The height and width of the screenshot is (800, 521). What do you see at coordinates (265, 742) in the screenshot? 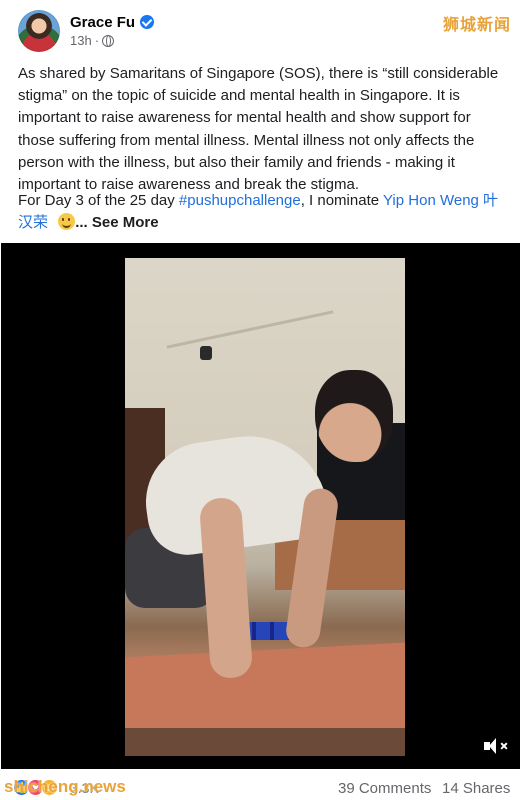
I see `floor` at bounding box center [265, 742].